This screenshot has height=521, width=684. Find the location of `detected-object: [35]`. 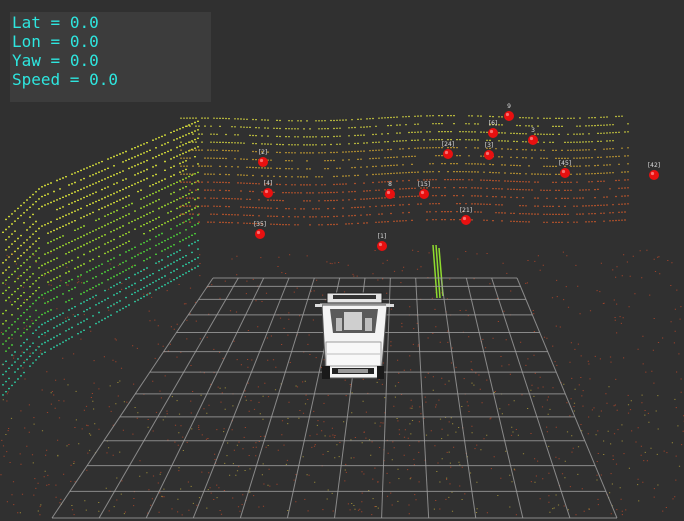

detected-object: [35] is located at coordinates (260, 230).